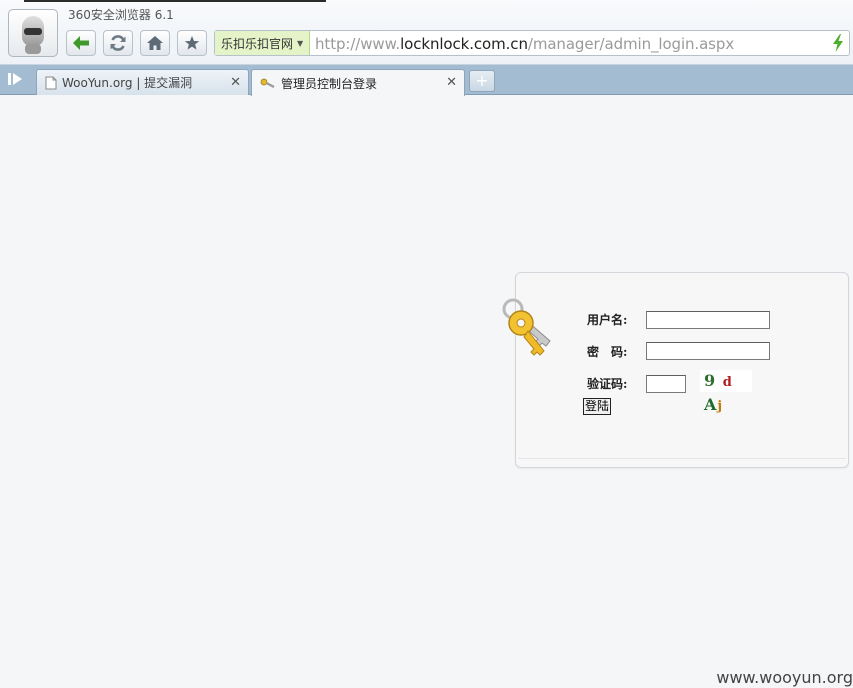  I want to click on sidebar-toggle-icon, so click(16, 79).